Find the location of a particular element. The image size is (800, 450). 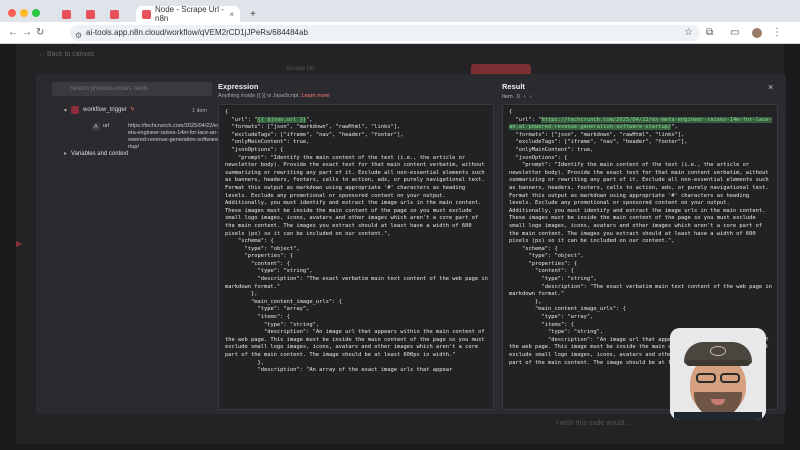

expression-code-start: { "url": " is located at coordinates (241, 116).